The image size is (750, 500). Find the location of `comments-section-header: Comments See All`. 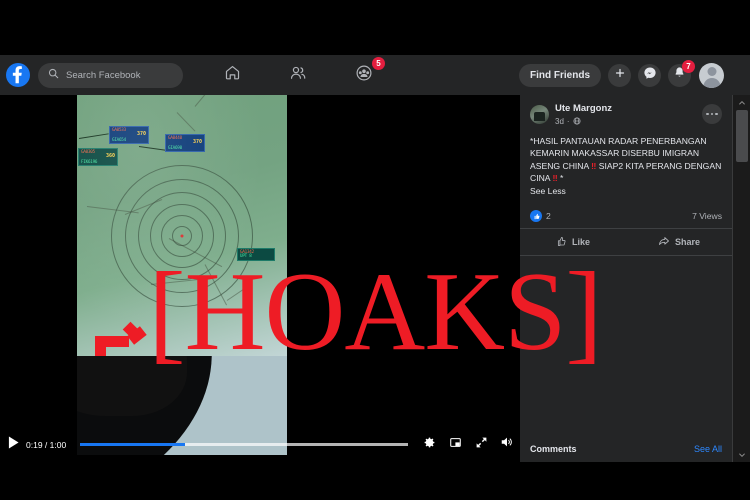

comments-section-header: Comments See All is located at coordinates (626, 449).